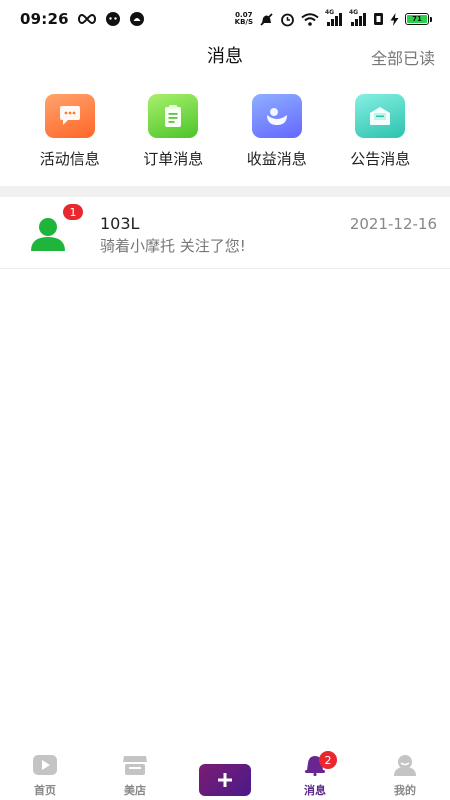 The height and width of the screenshot is (800, 450). I want to click on network-speed: 0.07 KB/S, so click(243, 18).